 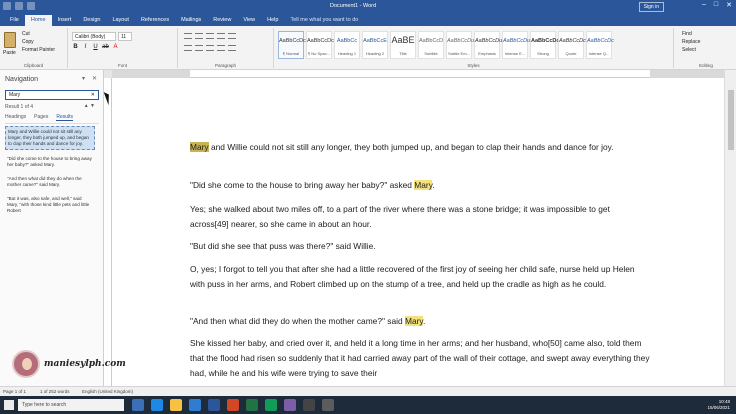 What do you see at coordinates (651, 7) in the screenshot?
I see `sign-in-button: Sign in` at bounding box center [651, 7].